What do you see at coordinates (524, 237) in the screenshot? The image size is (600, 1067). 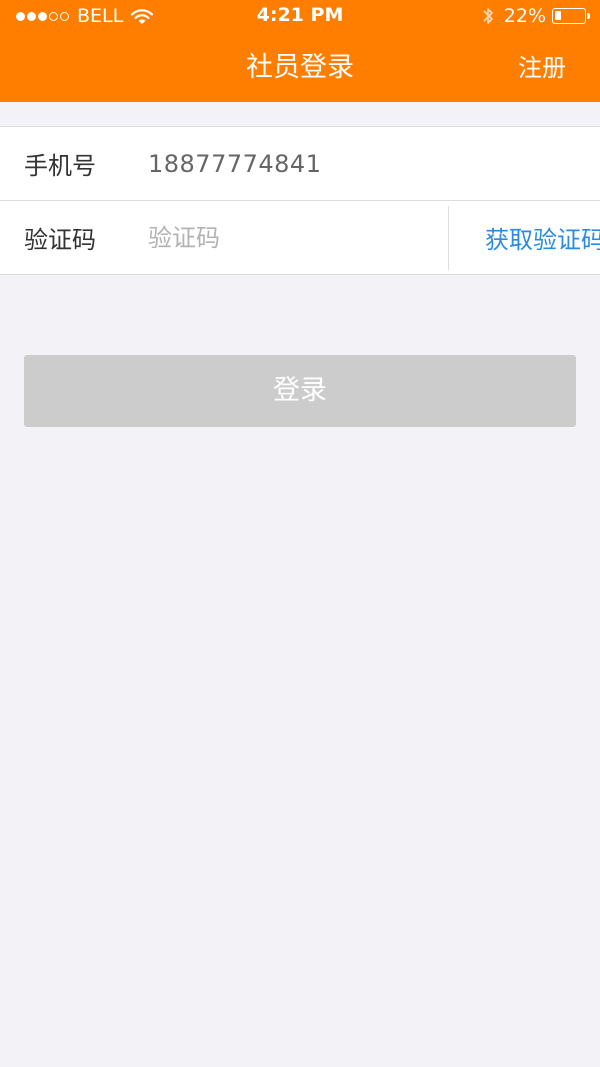 I see `get-code-button: 获取验证码` at bounding box center [524, 237].